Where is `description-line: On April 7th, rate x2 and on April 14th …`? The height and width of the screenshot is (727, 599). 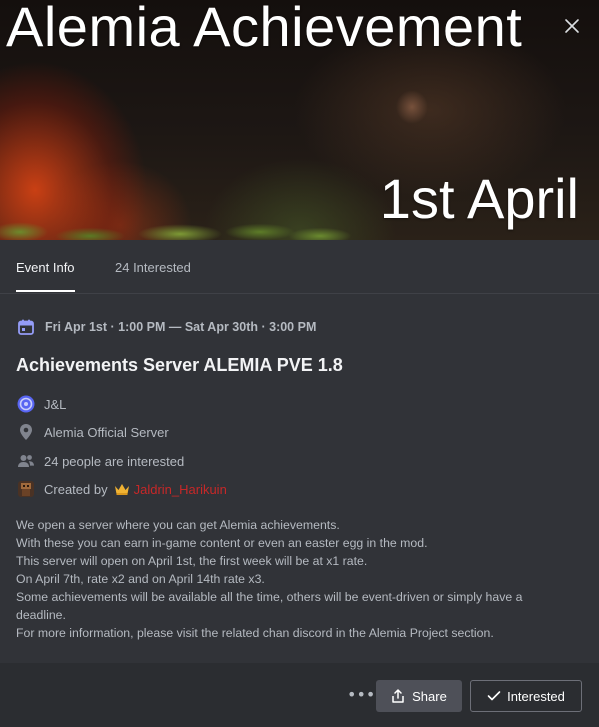 description-line: On April 7th, rate x2 and on April 14th … is located at coordinates (140, 579).